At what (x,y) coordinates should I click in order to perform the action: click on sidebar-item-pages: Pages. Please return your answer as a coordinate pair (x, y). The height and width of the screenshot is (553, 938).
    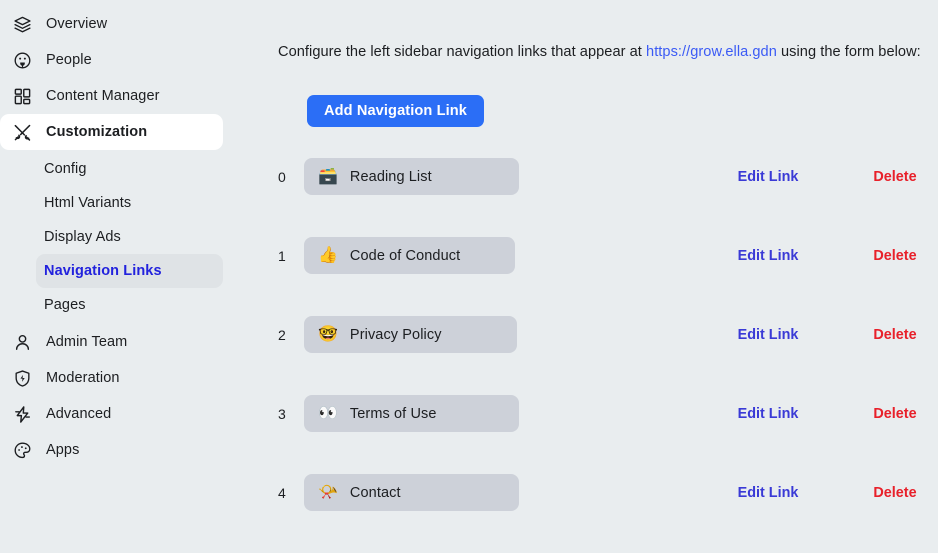
    Looking at the image, I should click on (129, 305).